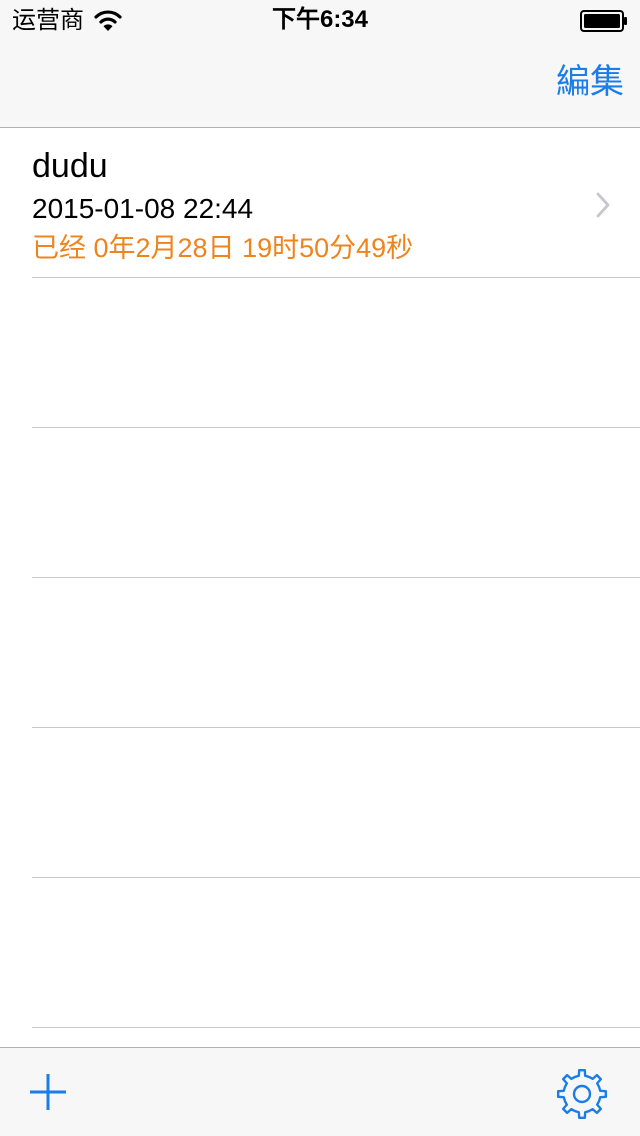 This screenshot has width=640, height=1136. Describe the element at coordinates (582, 1094) in the screenshot. I see `gear-icon` at that location.